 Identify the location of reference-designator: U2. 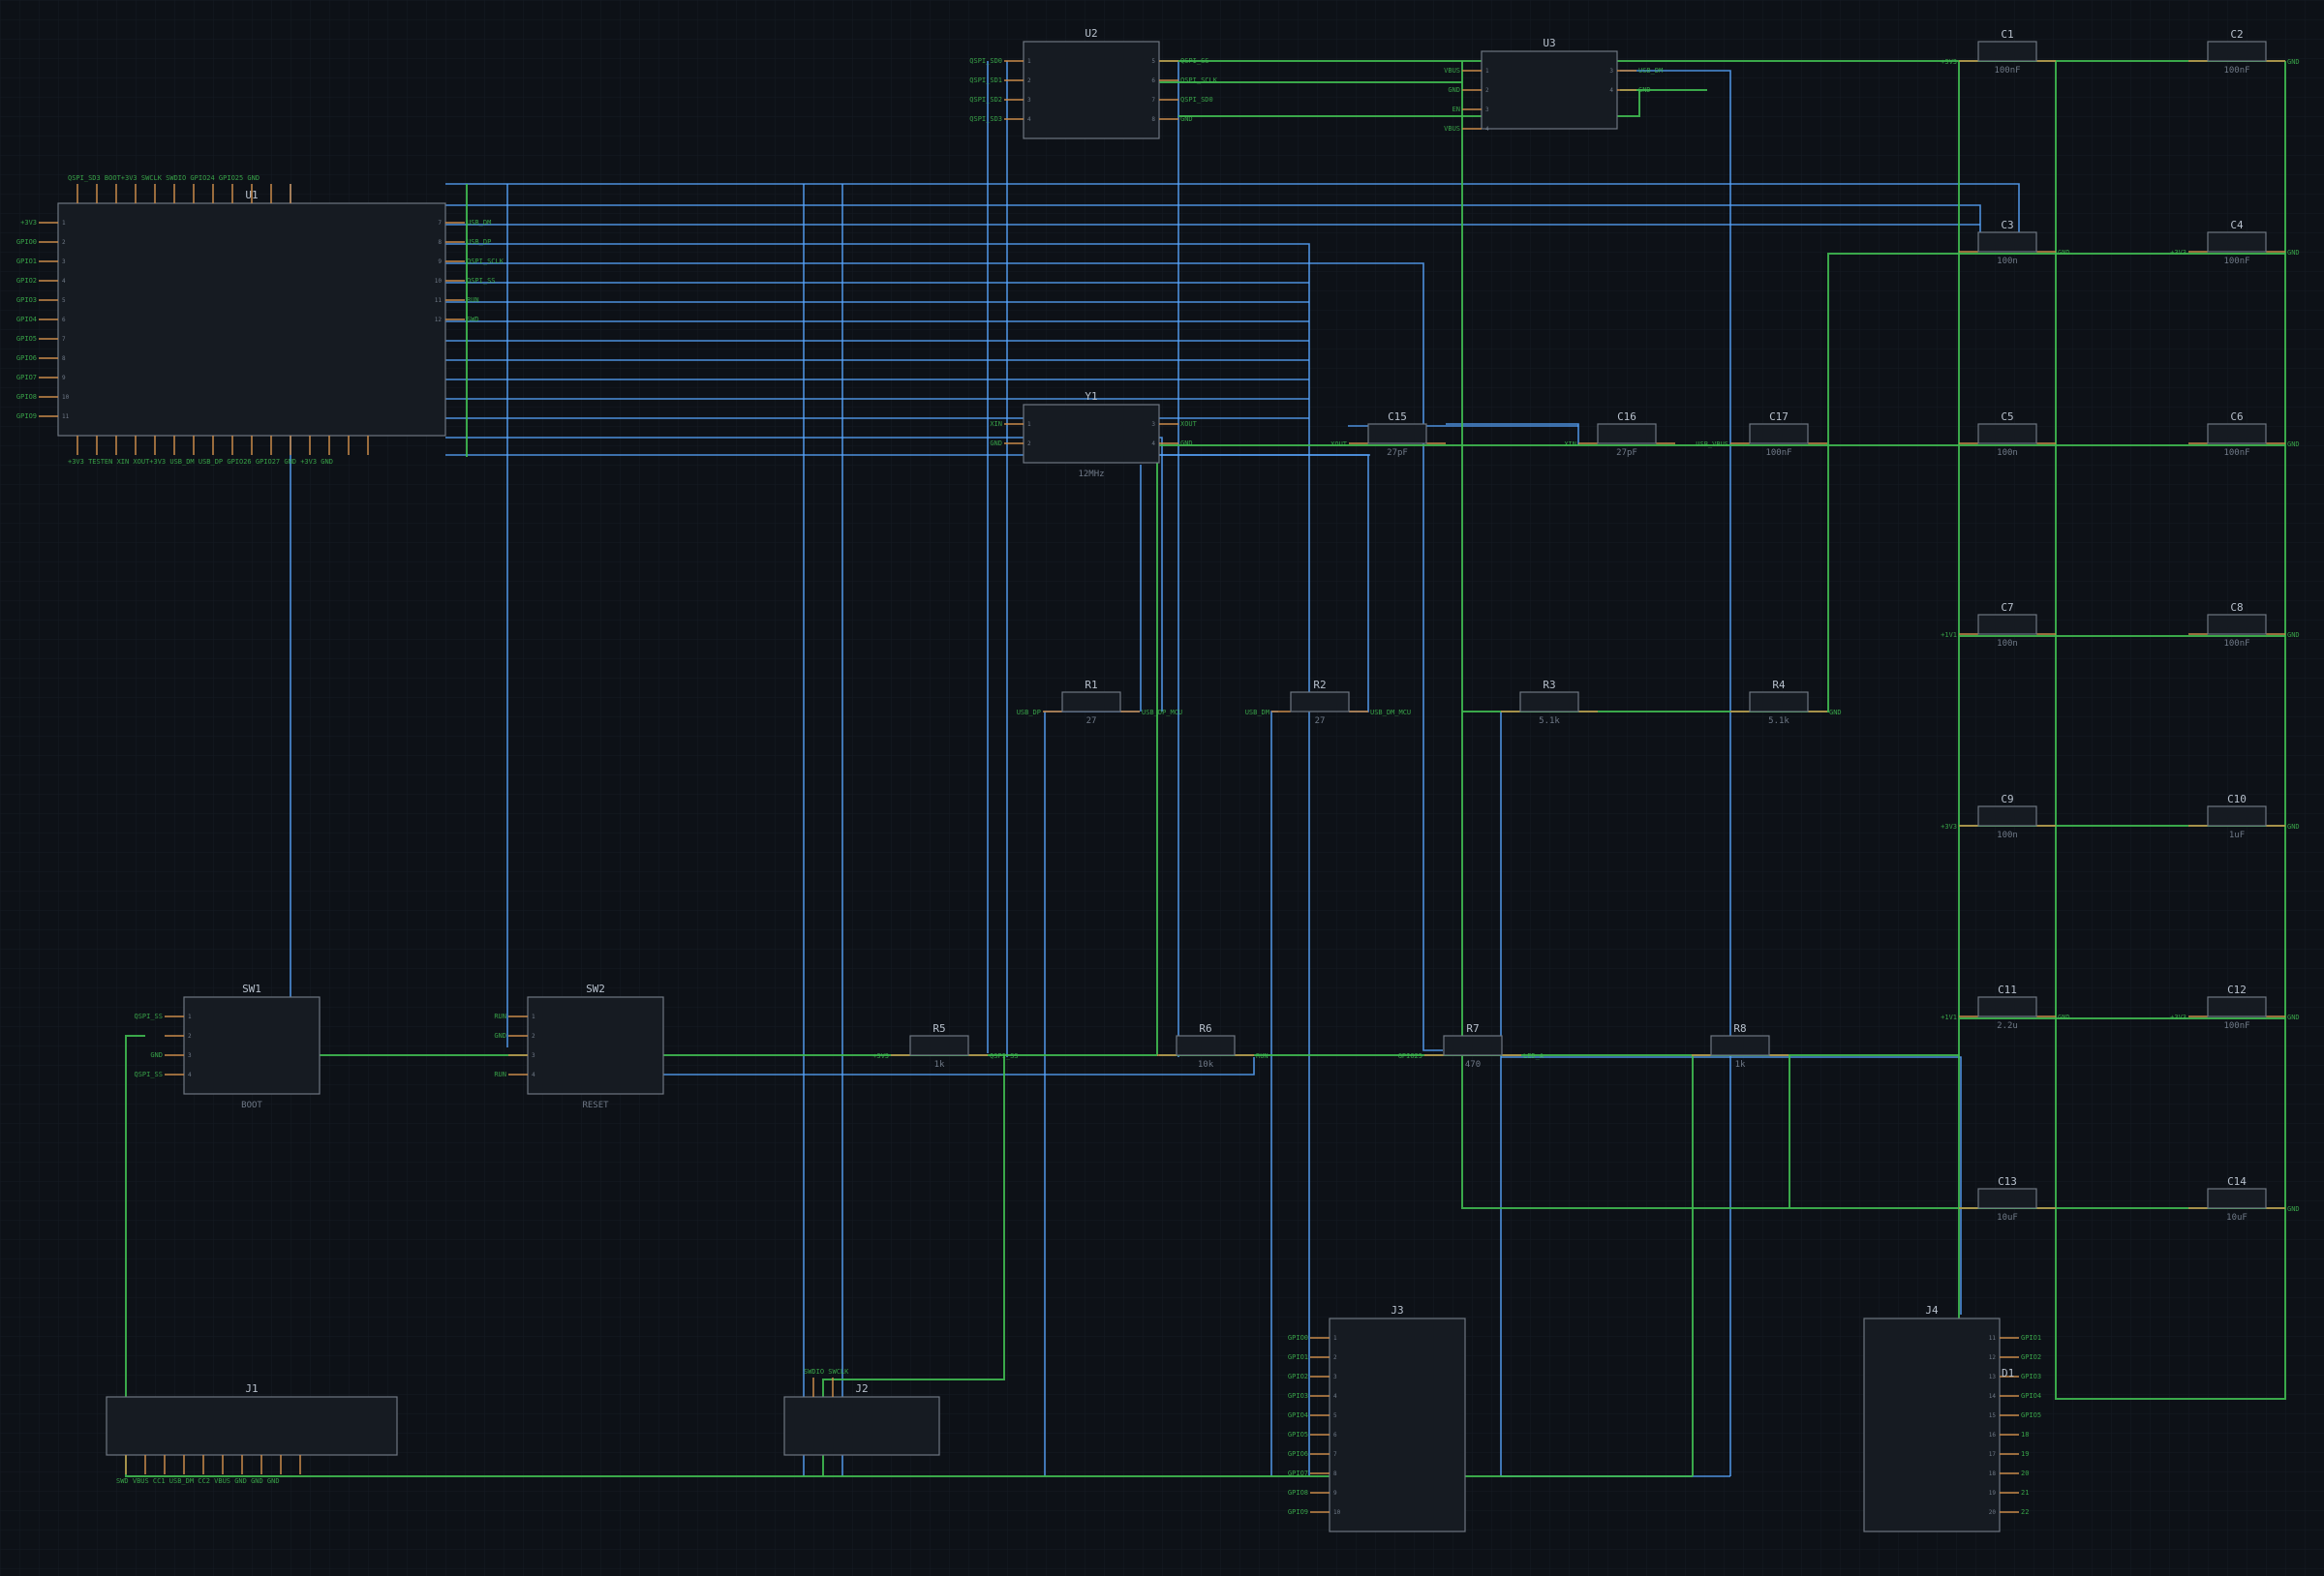
(1091, 33).